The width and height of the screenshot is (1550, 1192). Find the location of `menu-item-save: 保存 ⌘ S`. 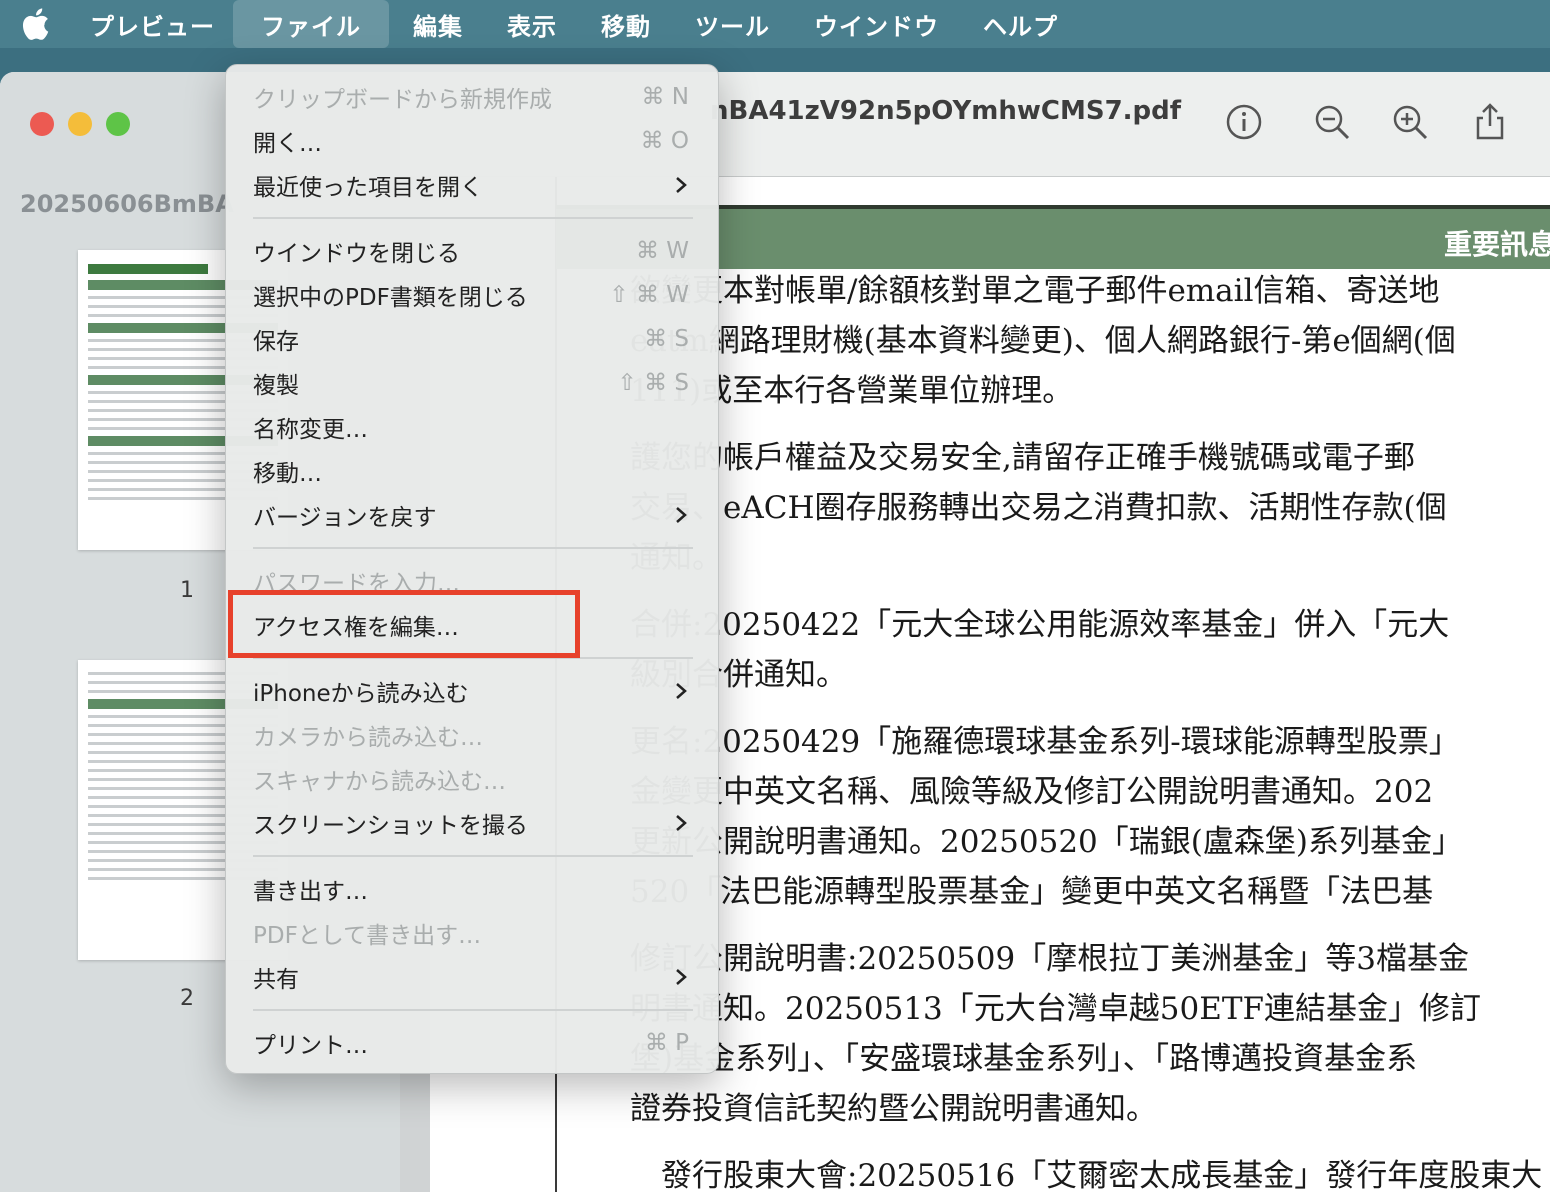

menu-item-save: 保存 ⌘ S is located at coordinates (473, 339).